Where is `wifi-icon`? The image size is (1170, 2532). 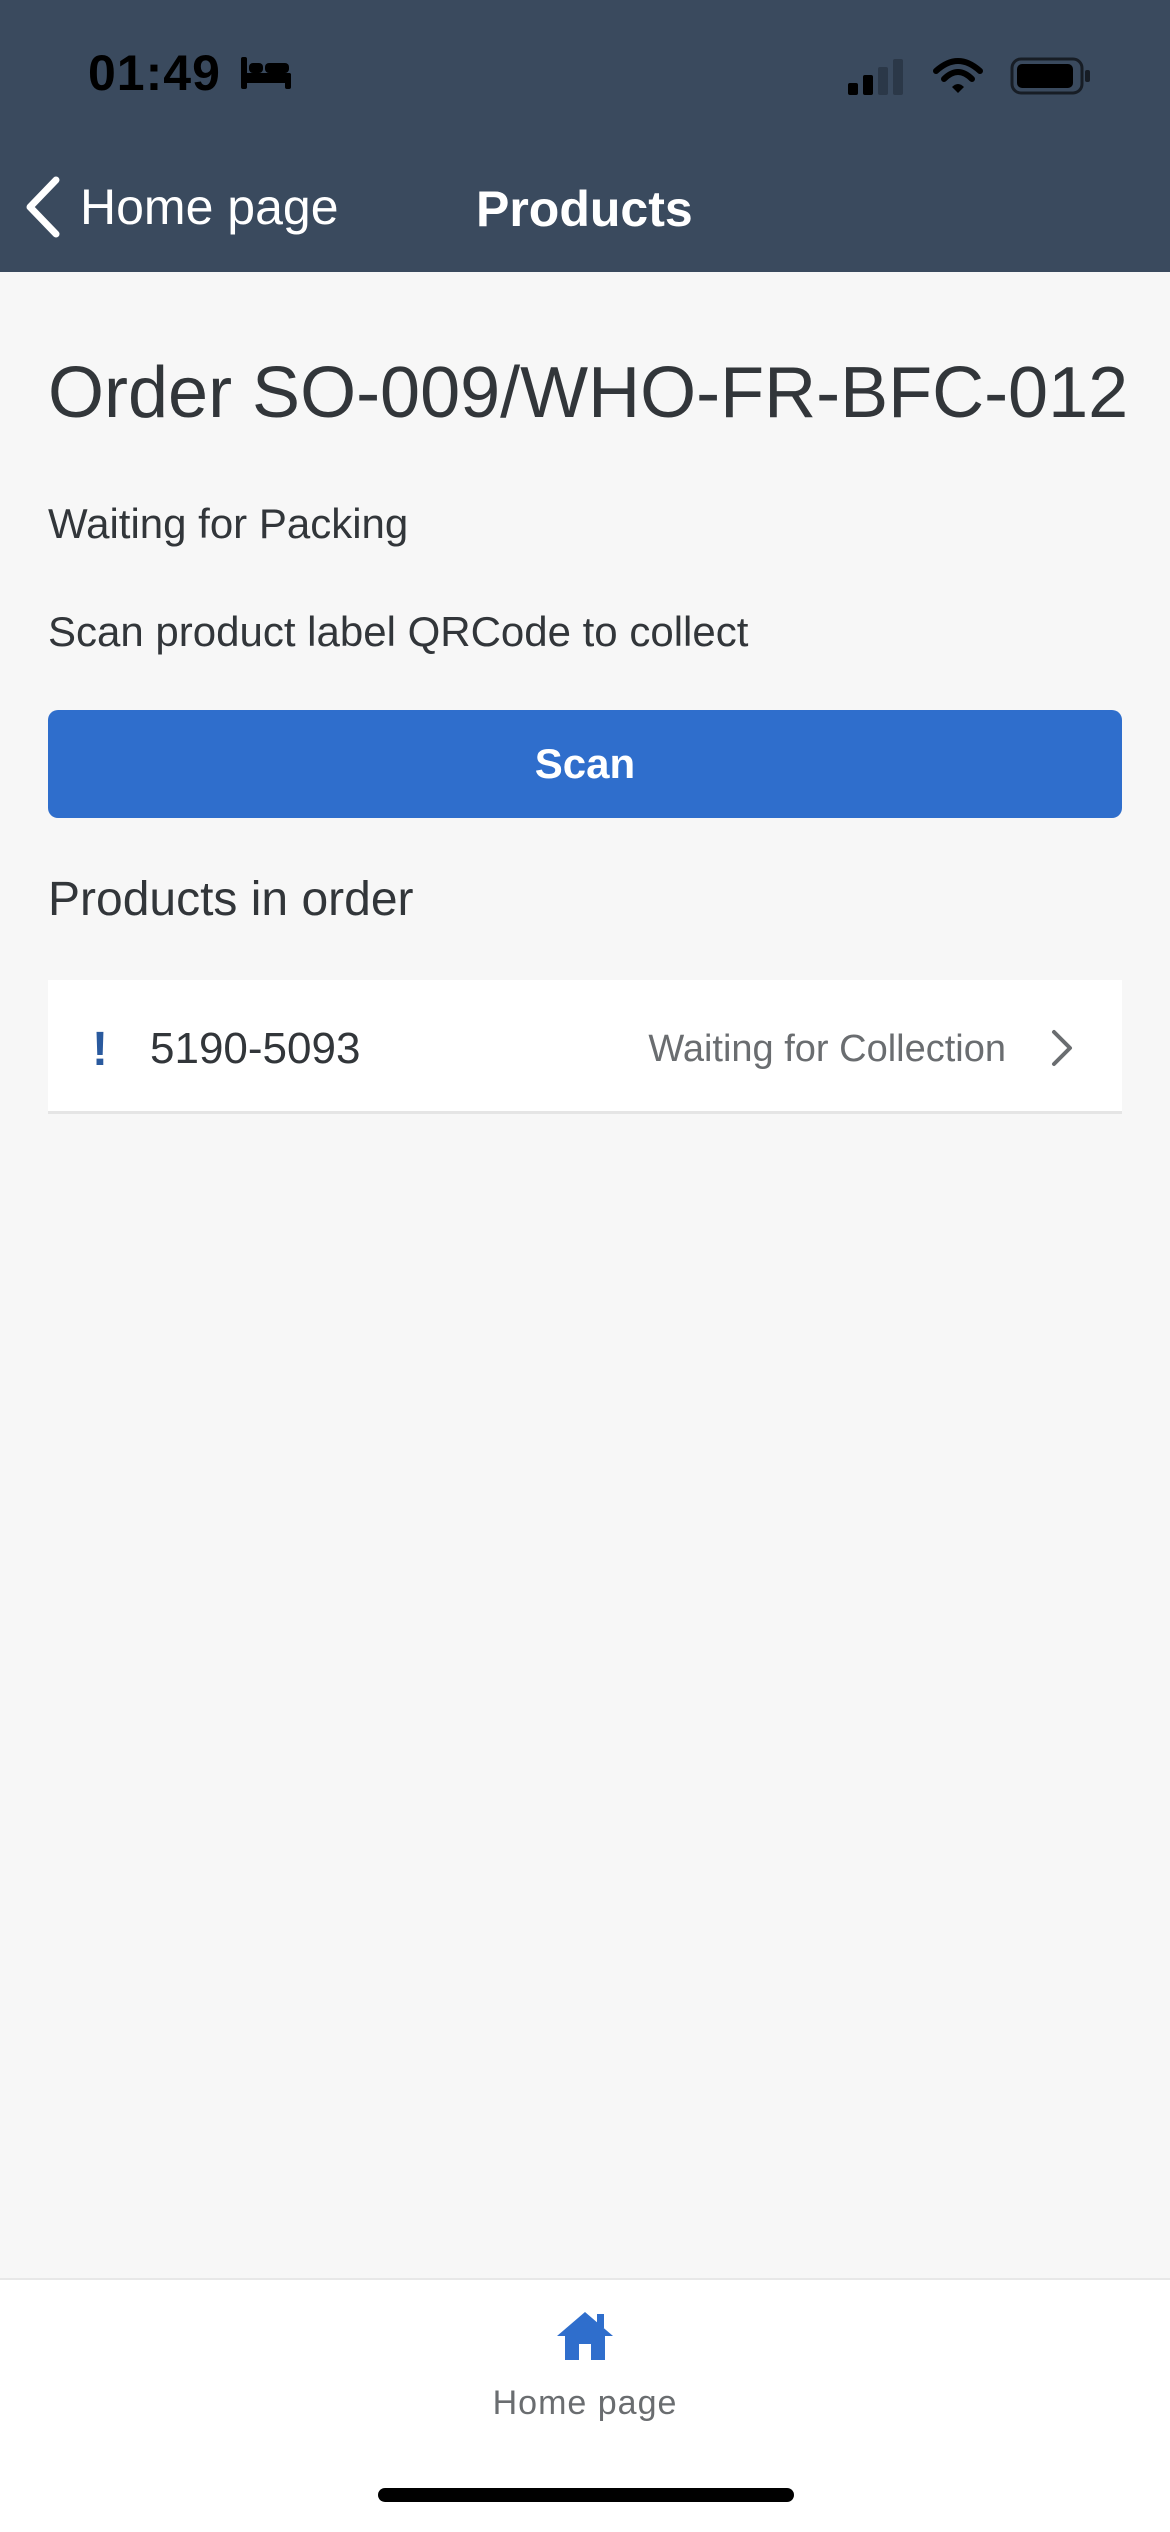
wifi-icon is located at coordinates (958, 75).